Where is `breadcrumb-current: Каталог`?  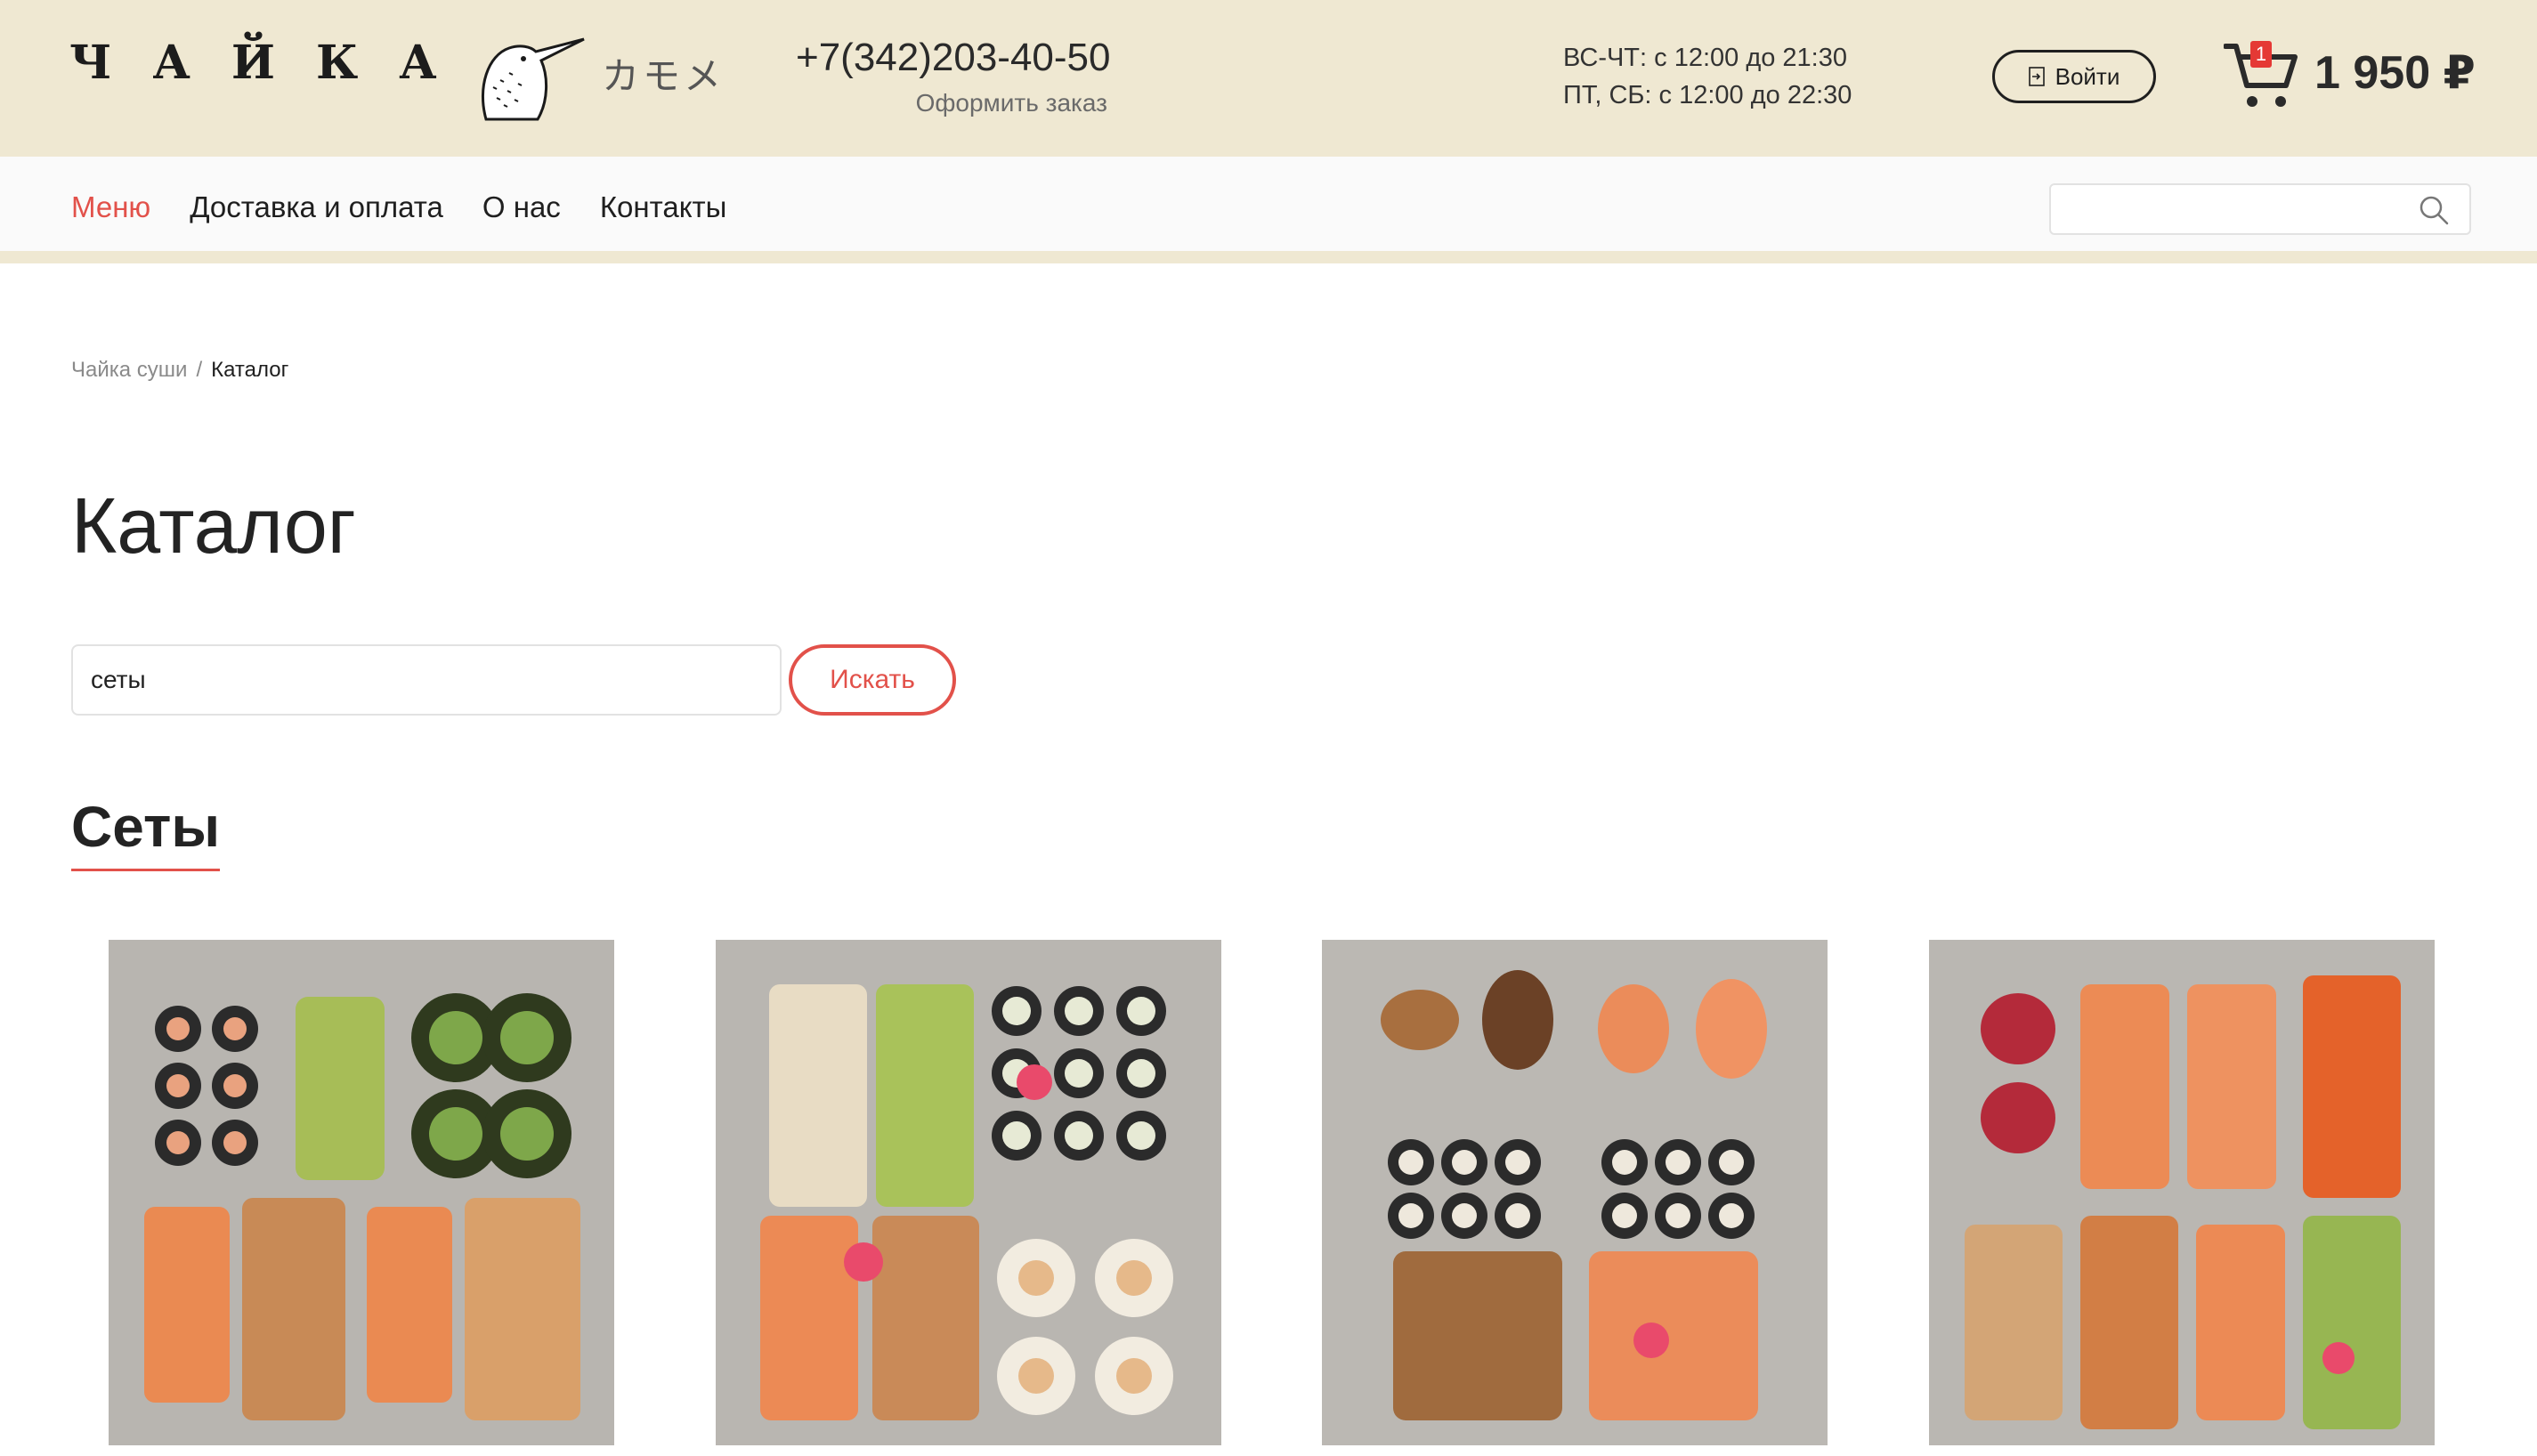
breadcrumb-current: Каталог is located at coordinates (250, 370).